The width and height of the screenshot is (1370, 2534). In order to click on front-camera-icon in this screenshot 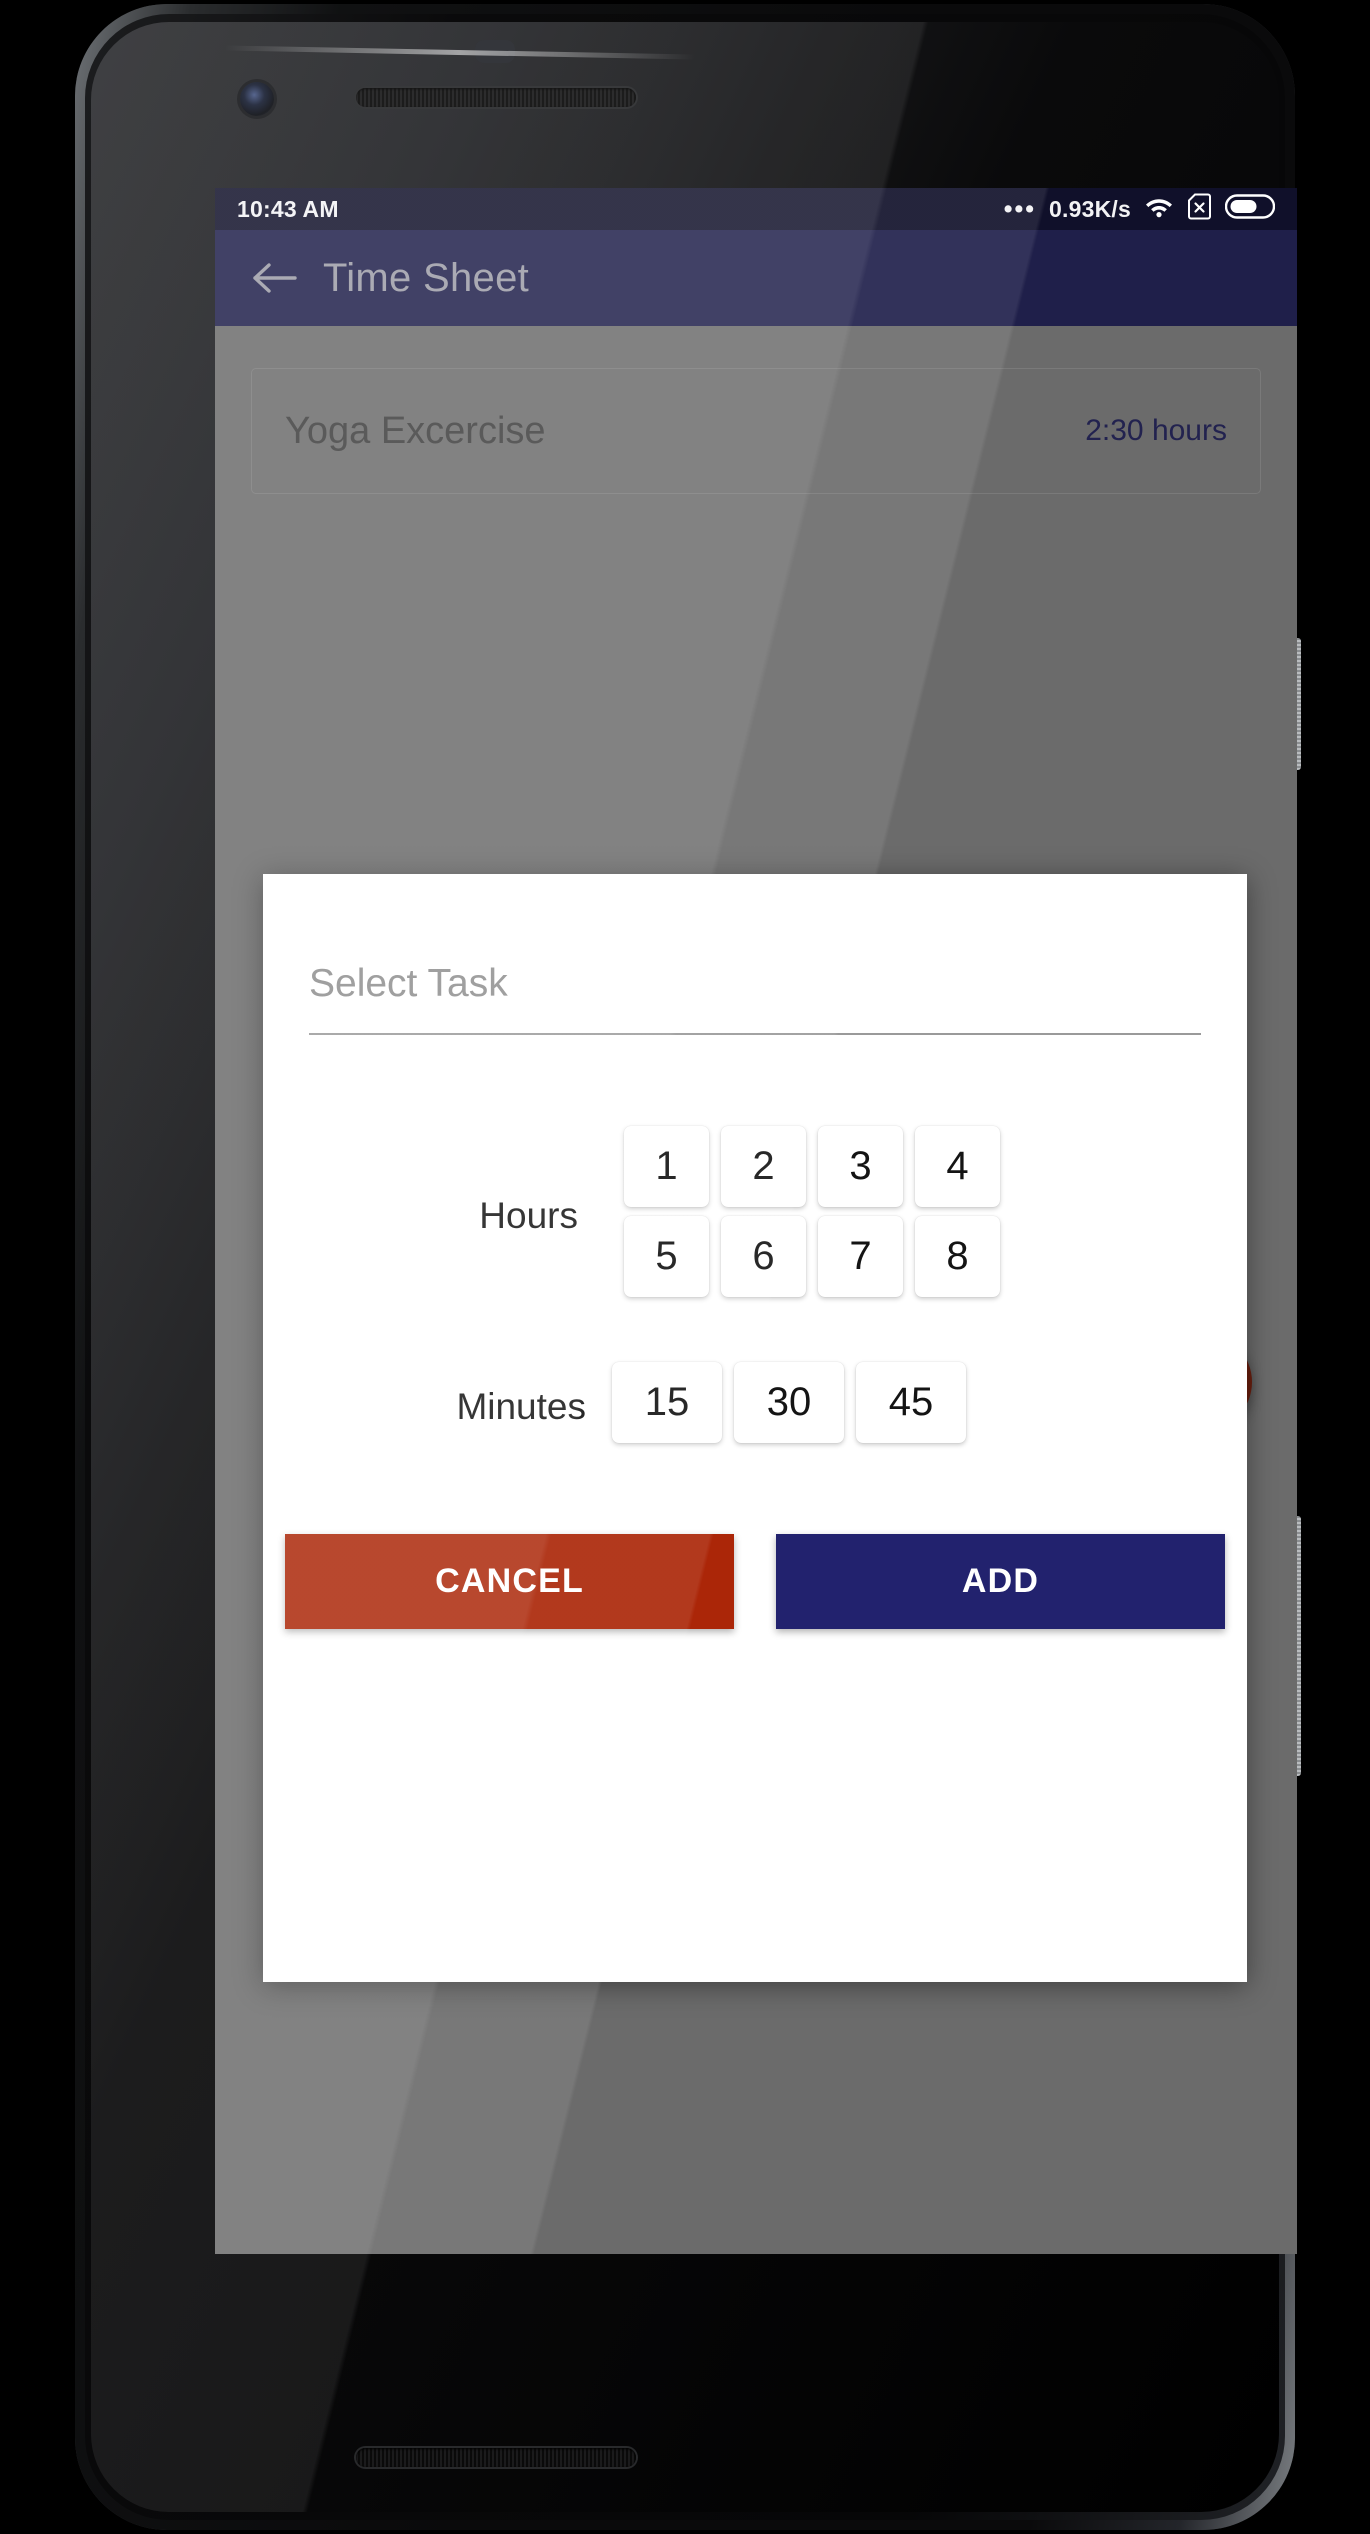, I will do `click(257, 99)`.